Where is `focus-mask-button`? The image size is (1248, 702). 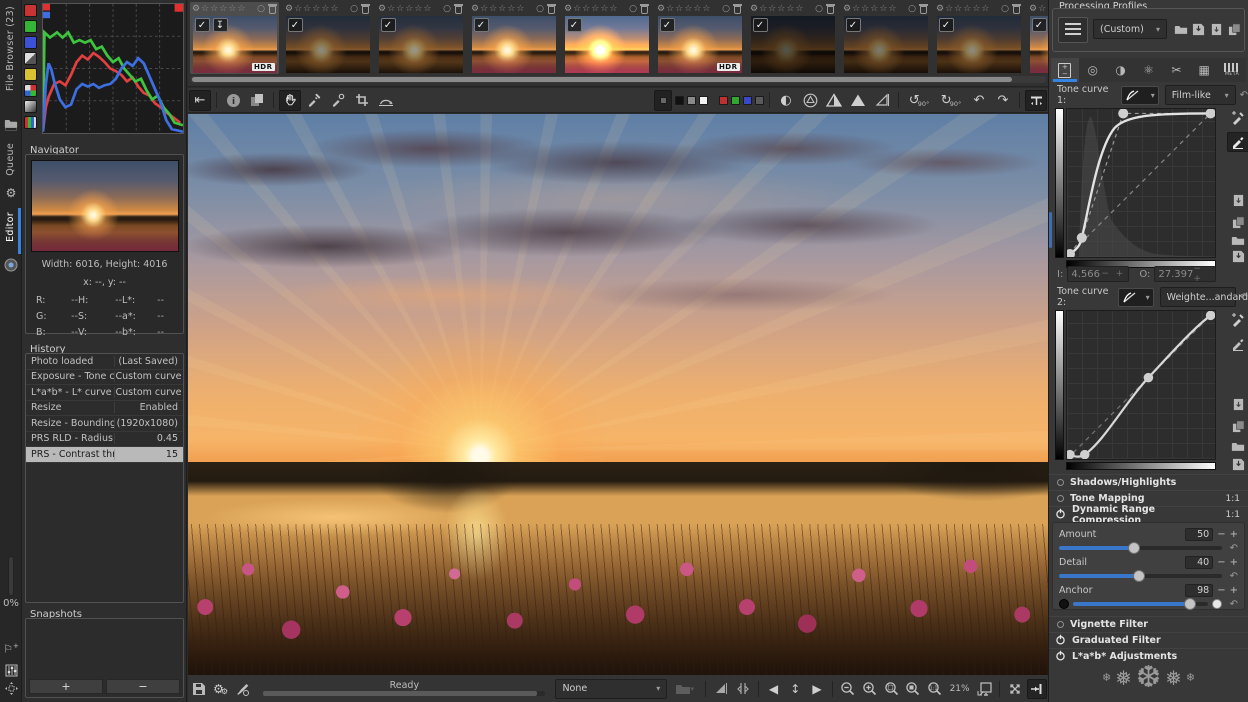 focus-mask-button is located at coordinates (882, 100).